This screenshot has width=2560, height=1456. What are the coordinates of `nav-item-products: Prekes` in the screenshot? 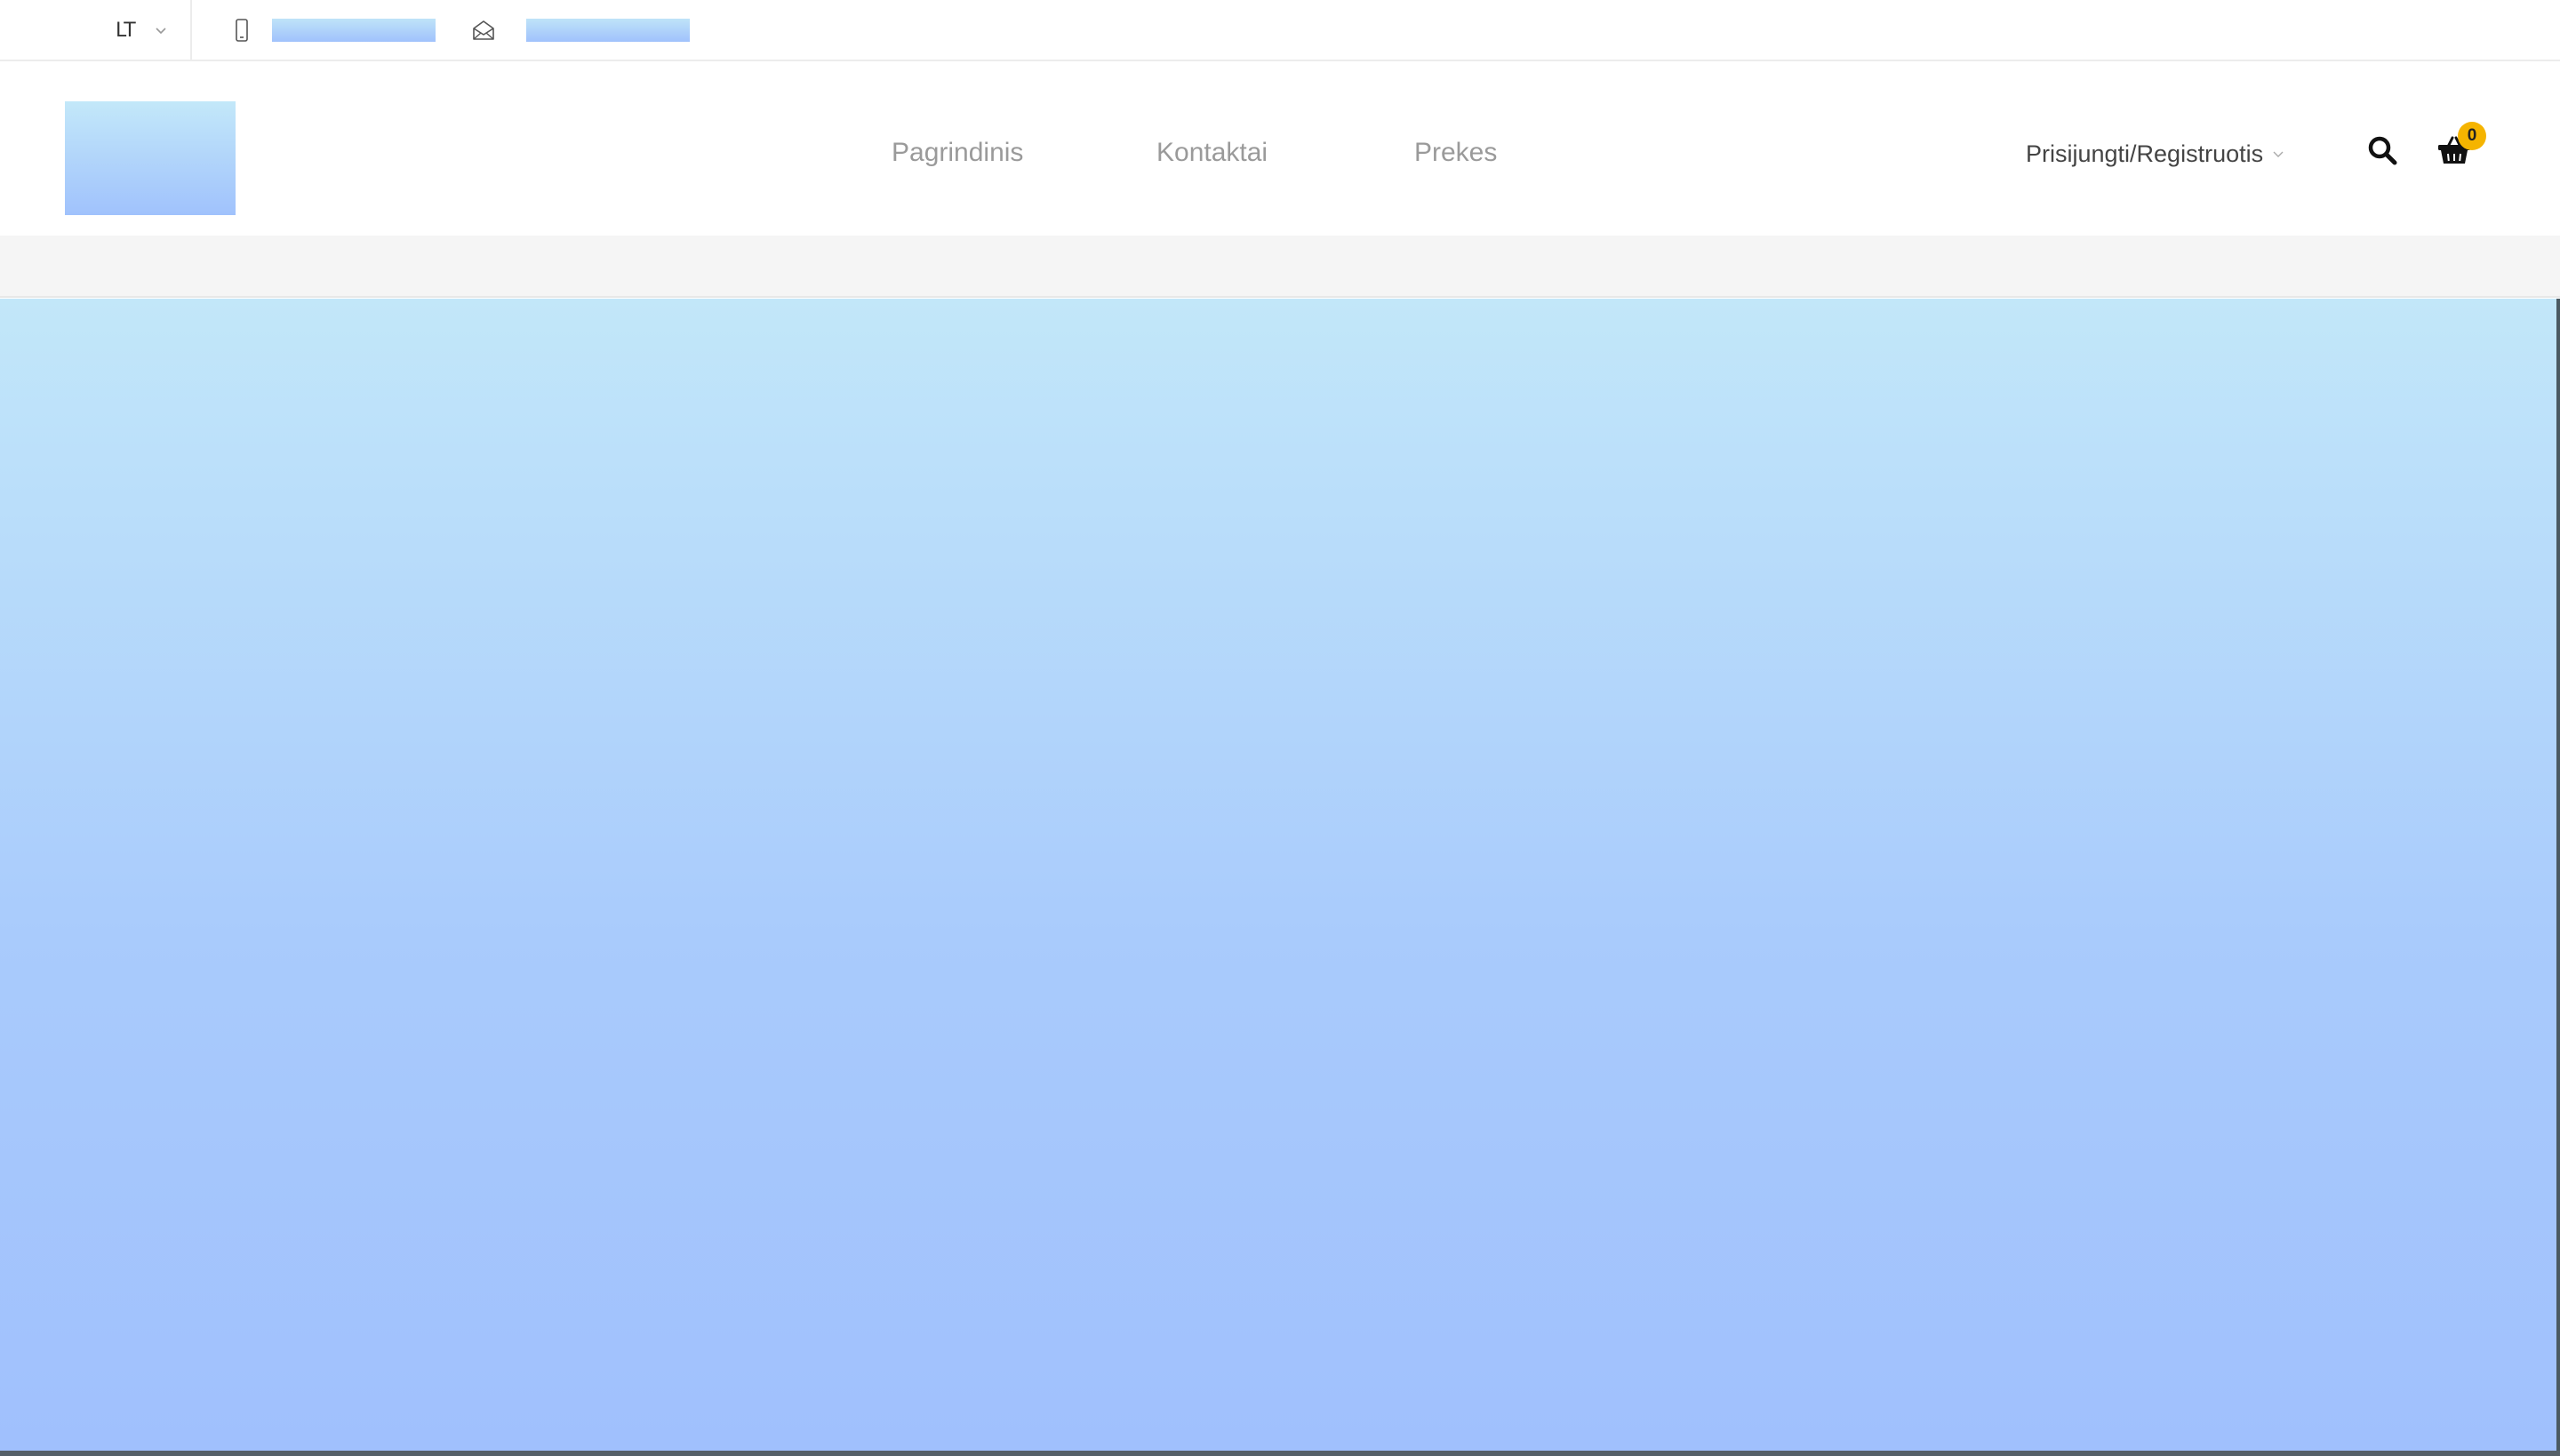 It's located at (1455, 153).